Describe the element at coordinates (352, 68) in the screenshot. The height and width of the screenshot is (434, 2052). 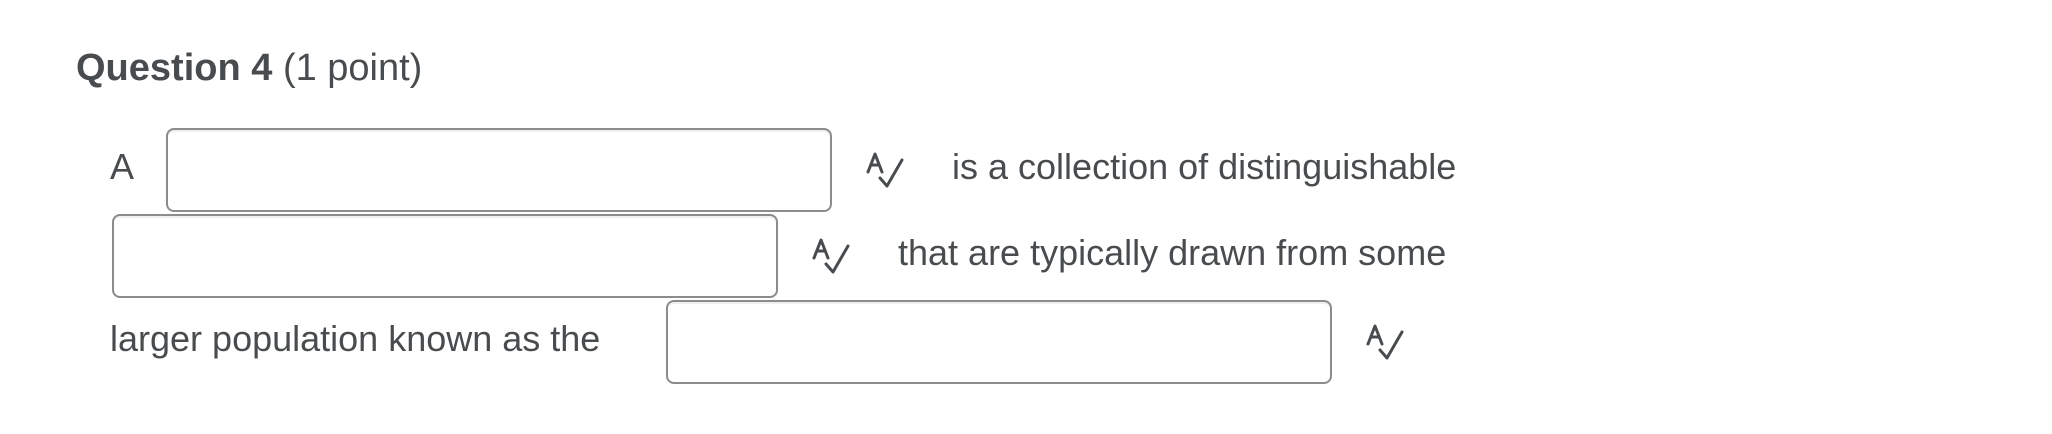
I see `question-points: (1 point)` at that location.